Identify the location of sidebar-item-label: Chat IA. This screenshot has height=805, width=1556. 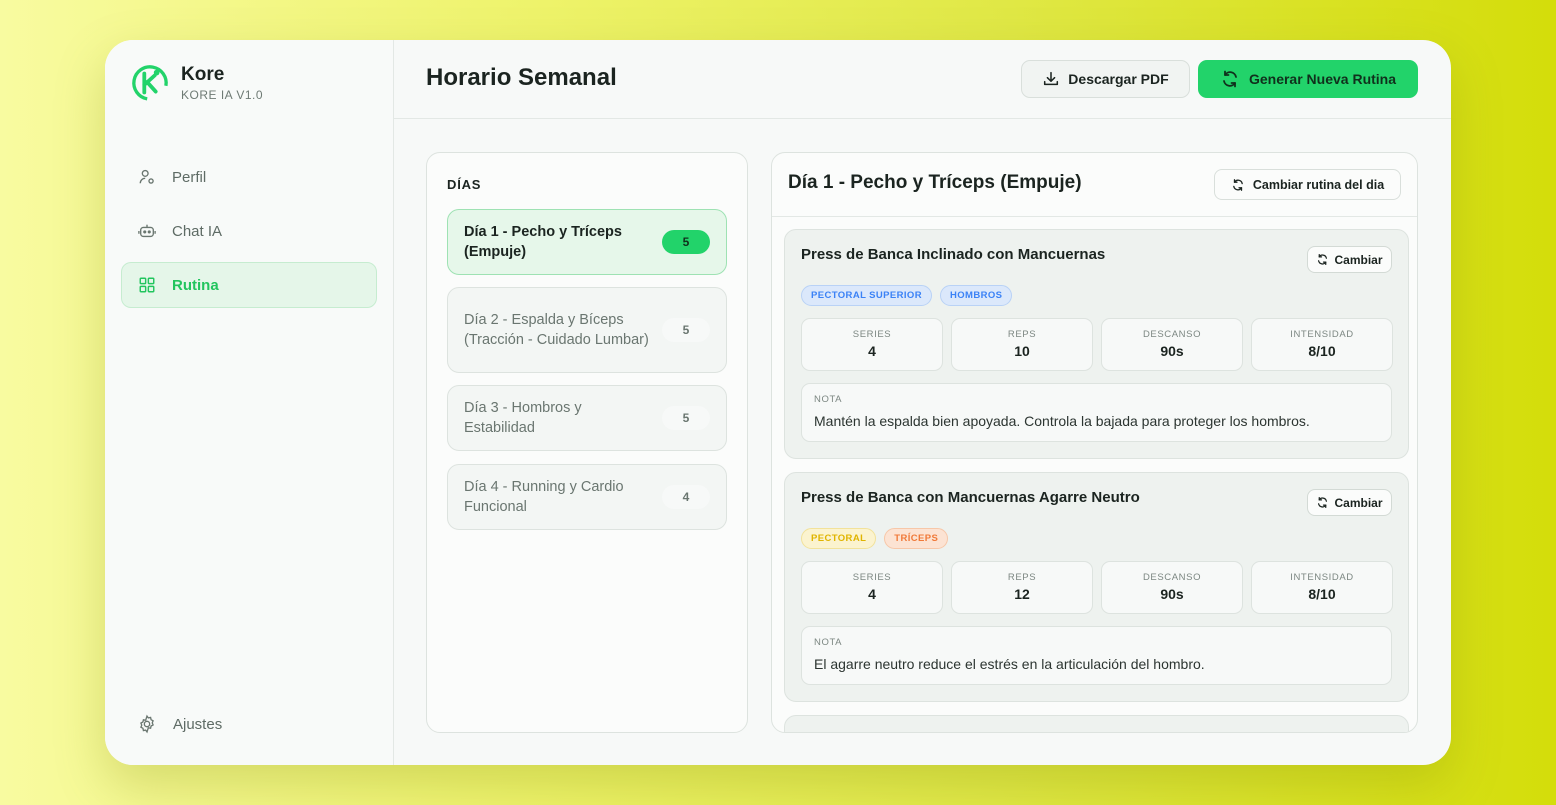
(197, 231).